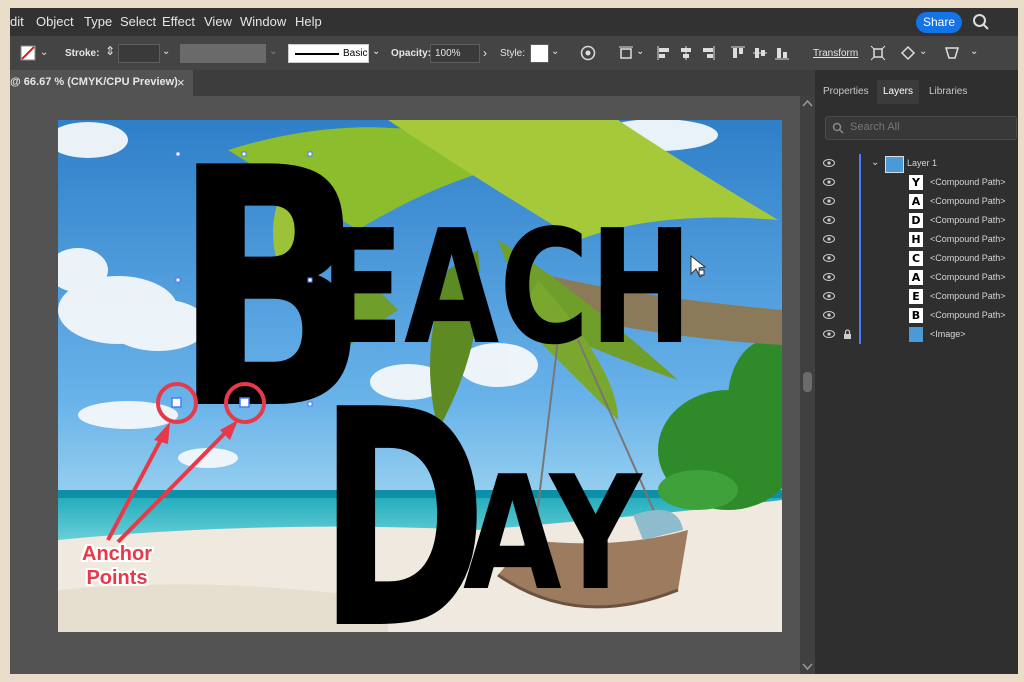  I want to click on sublayer-row: H <Compound Path>, so click(916, 239).